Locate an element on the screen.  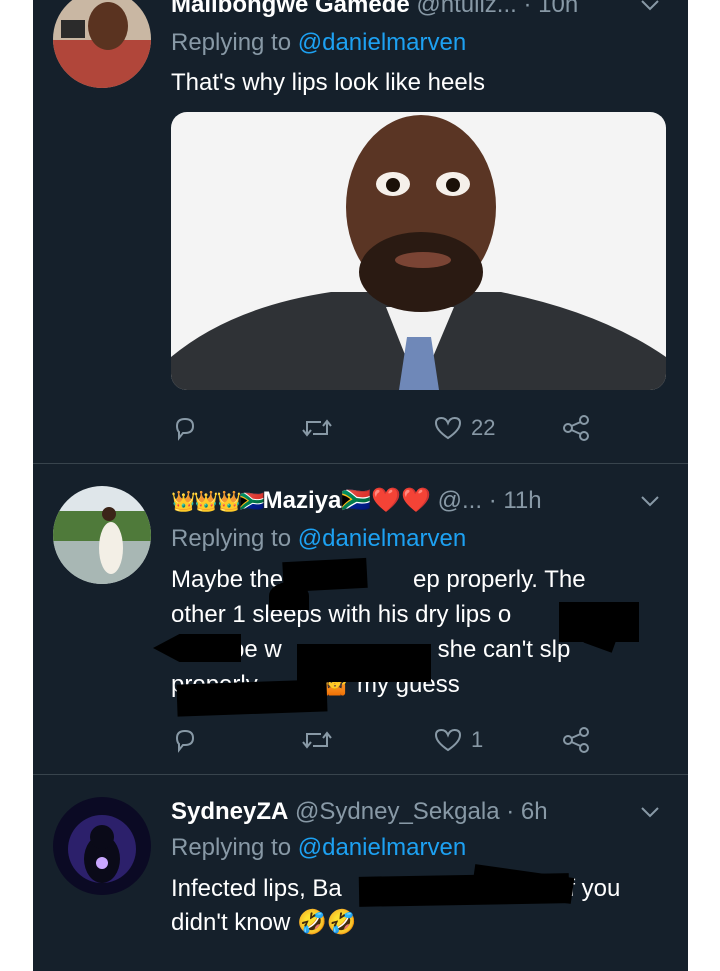
tweet-actions: 1 is located at coordinates (391, 740).